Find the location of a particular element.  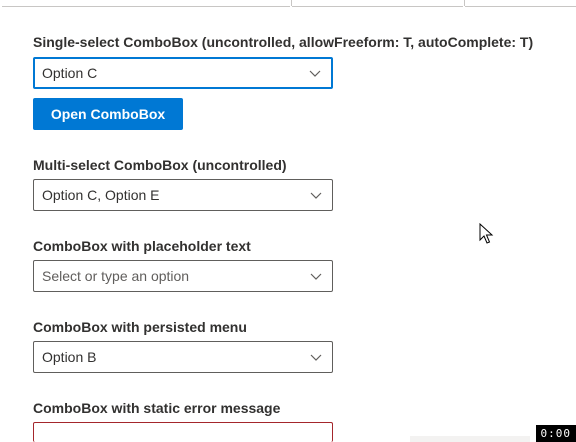

persisted-combobox-value: Option B is located at coordinates (187, 357).